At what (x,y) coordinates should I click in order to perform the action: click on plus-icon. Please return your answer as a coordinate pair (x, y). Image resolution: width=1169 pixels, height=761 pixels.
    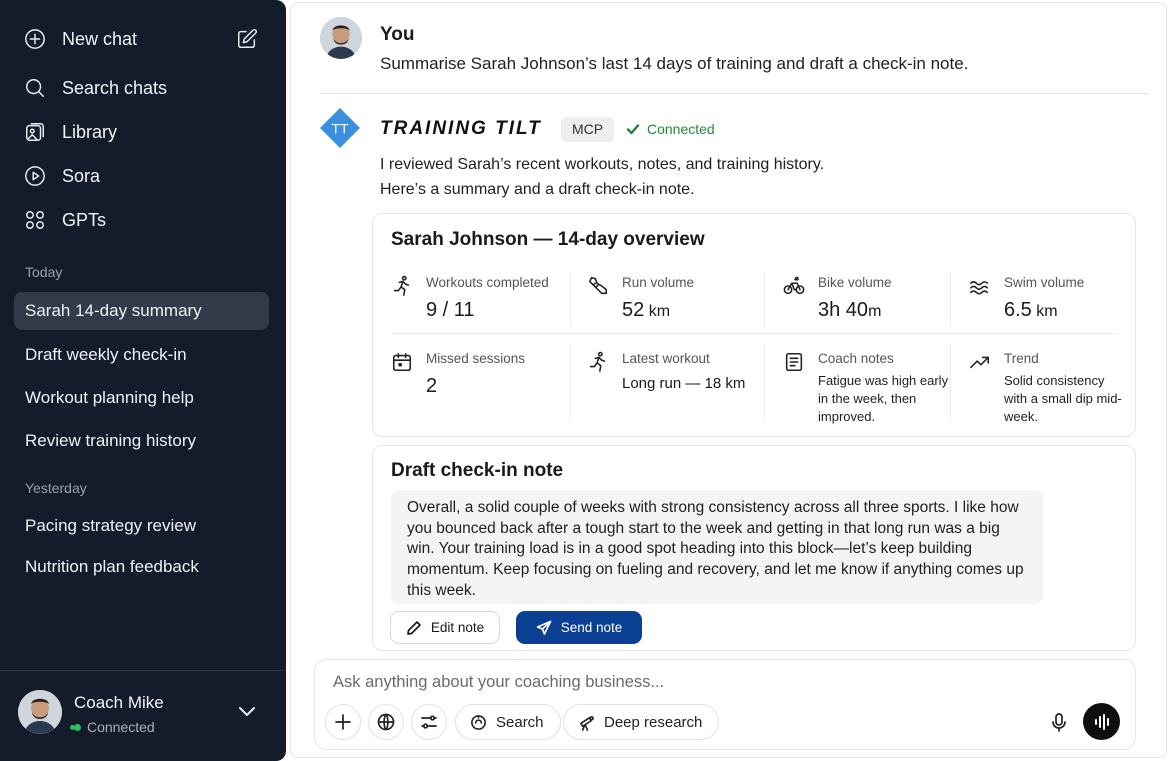
    Looking at the image, I should click on (343, 722).